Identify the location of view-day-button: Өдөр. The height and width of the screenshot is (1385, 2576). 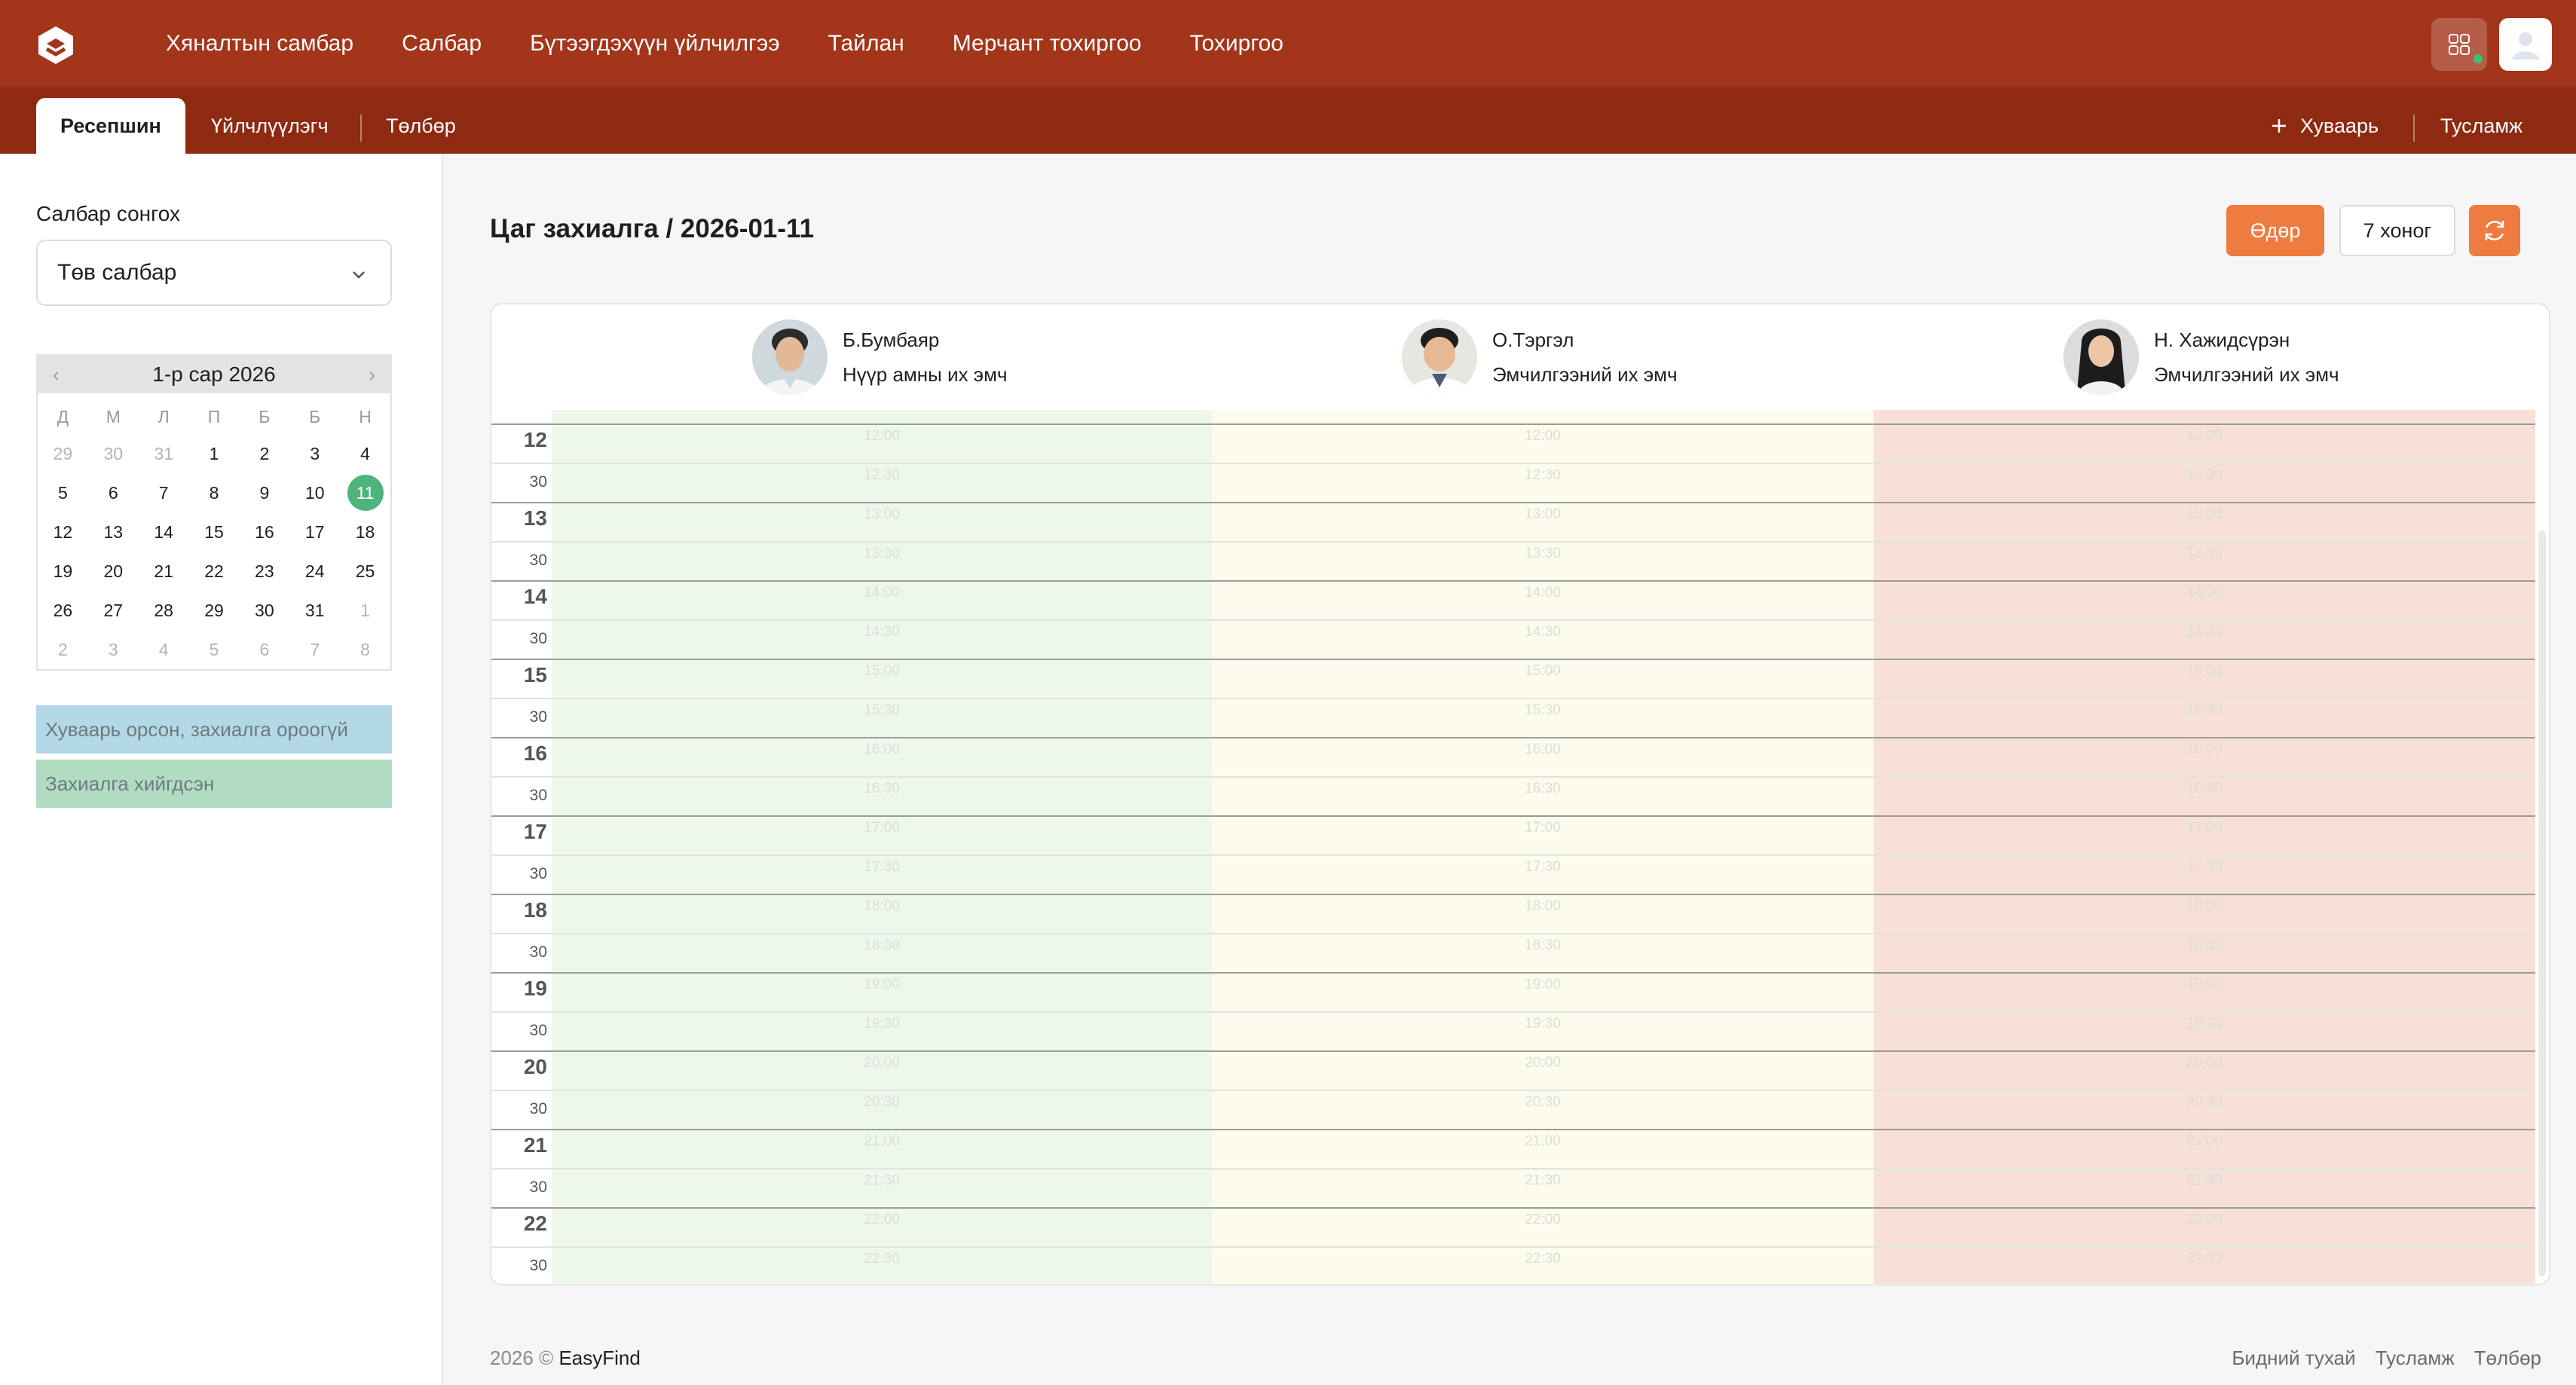
(2275, 230).